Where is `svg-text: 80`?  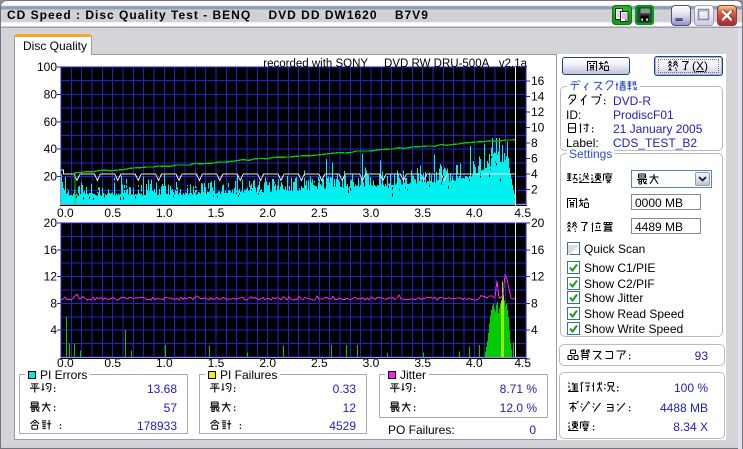 svg-text: 80 is located at coordinates (51, 94).